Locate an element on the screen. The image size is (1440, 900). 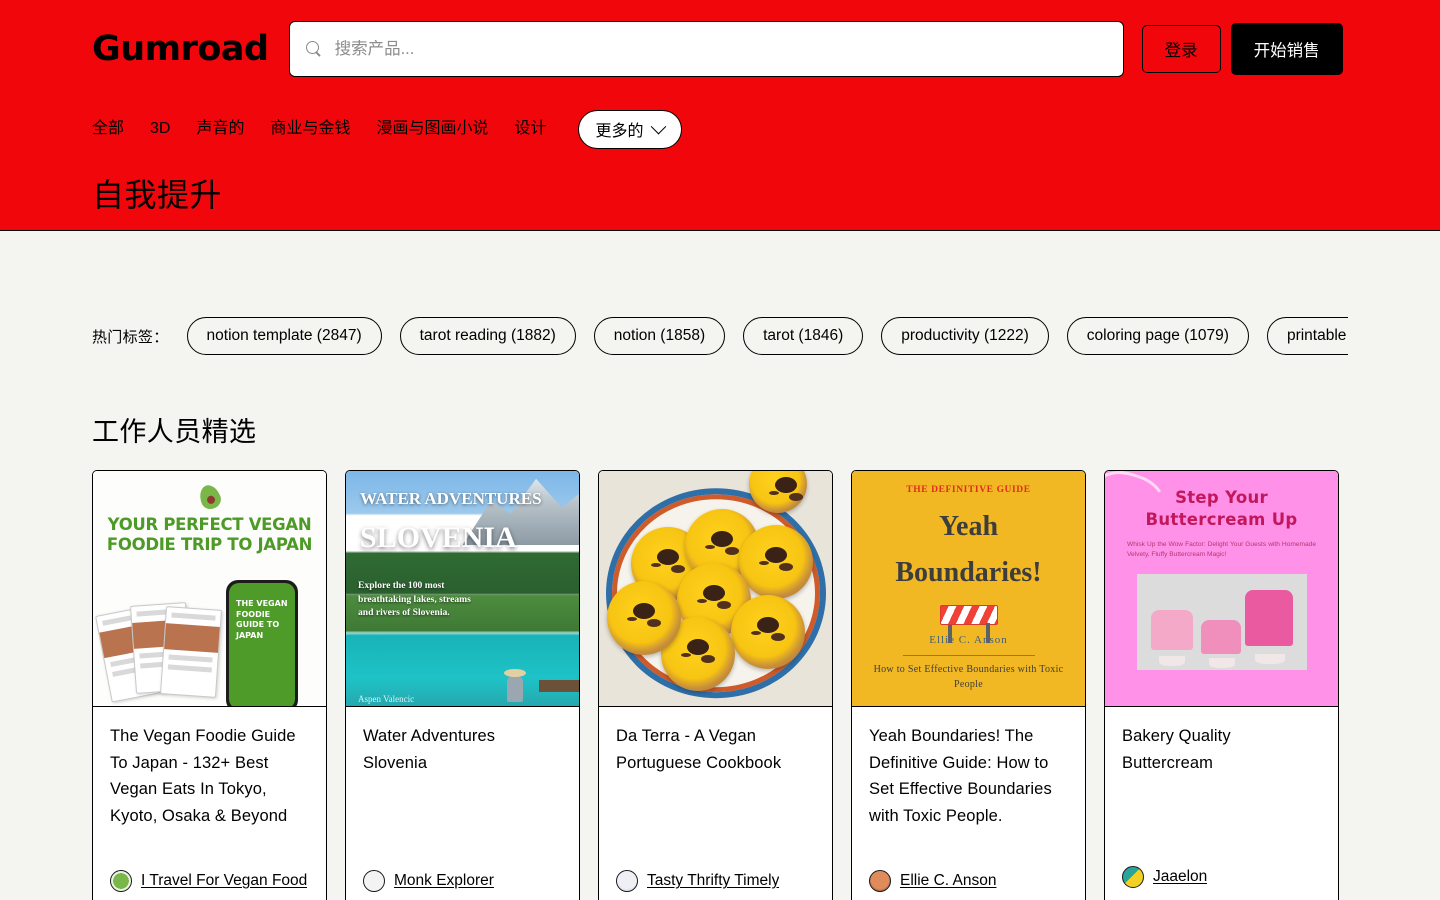
product-title: Bakery Quality Buttercream is located at coordinates (1176, 749).